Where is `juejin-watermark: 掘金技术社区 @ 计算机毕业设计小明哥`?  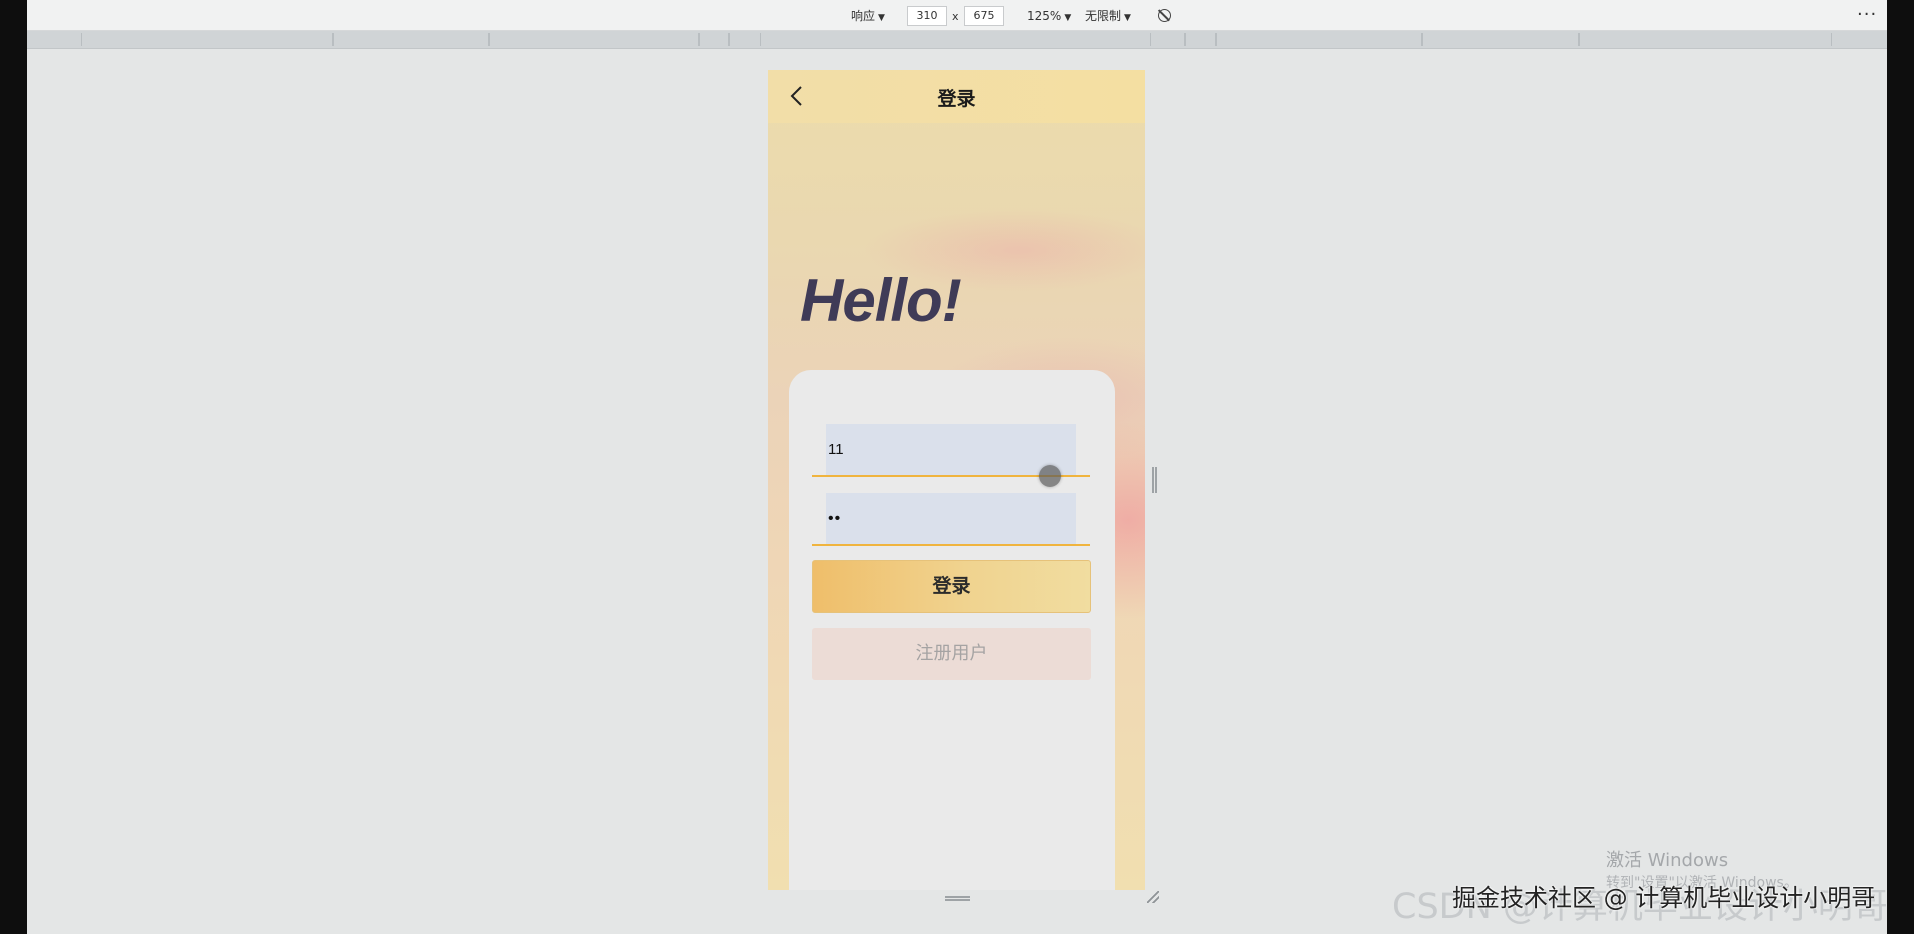
juejin-watermark: 掘金技术社区 @ 计算机毕业设计小明哥 is located at coordinates (1664, 898).